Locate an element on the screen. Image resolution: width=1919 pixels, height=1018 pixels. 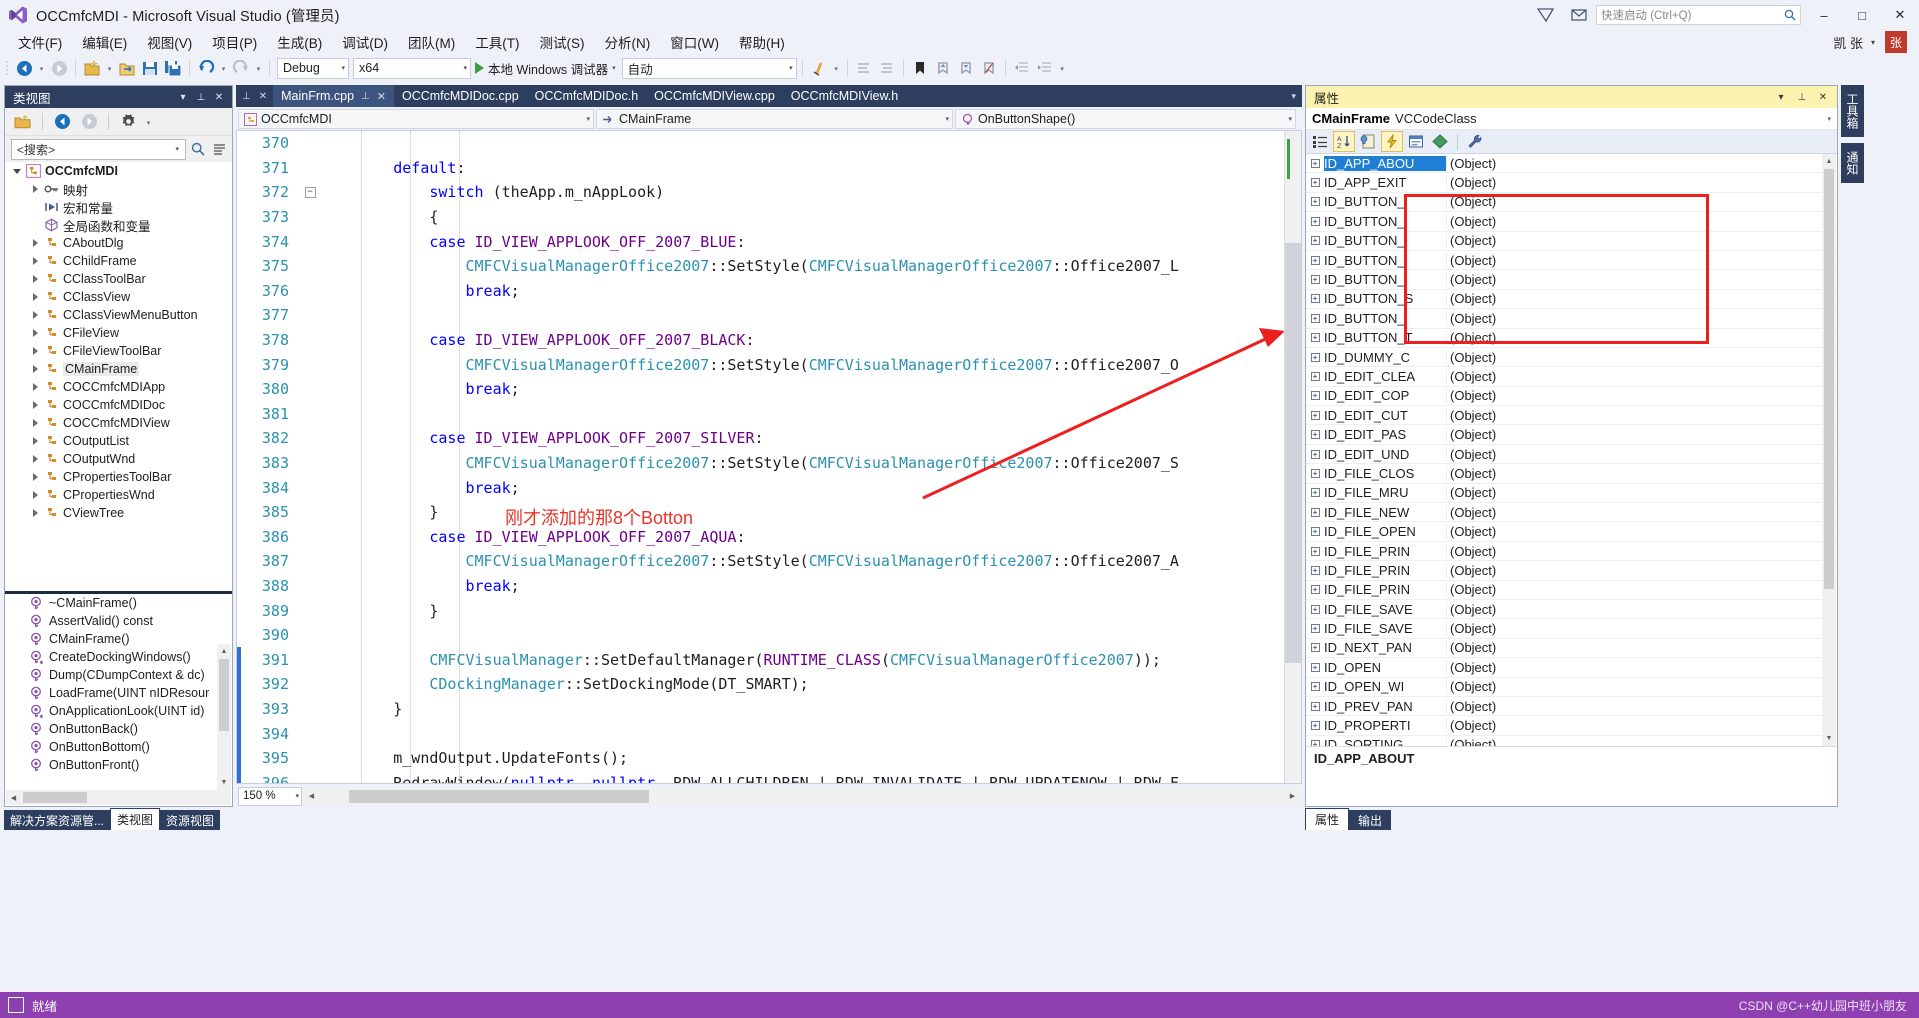
new-project-caret-icon: ▾ is located at coordinates (109, 68).